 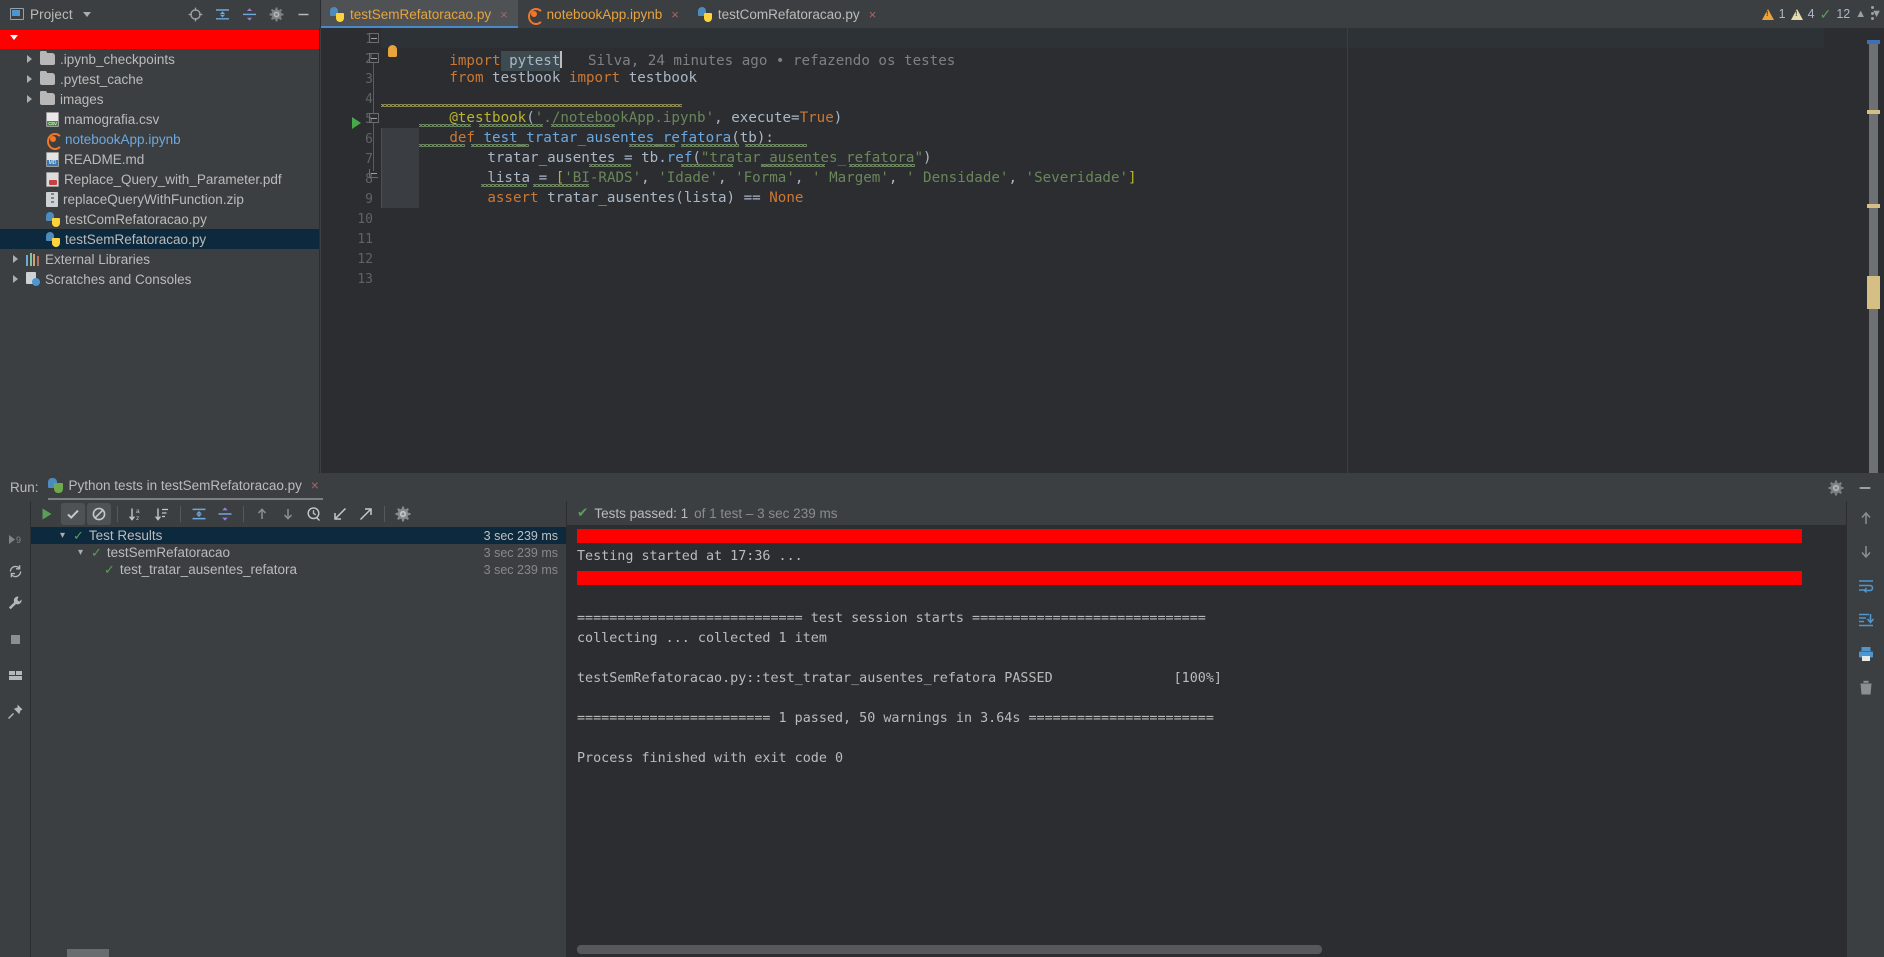 What do you see at coordinates (15, 539) in the screenshot?
I see `debug-icon: 9` at bounding box center [15, 539].